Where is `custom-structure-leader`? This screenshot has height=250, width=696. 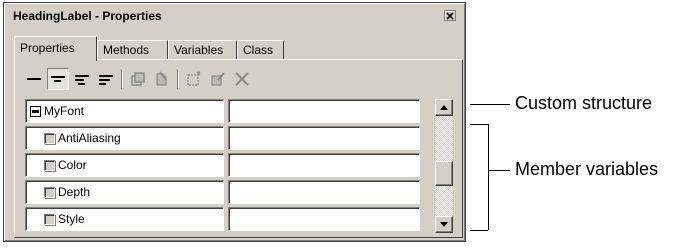 custom-structure-leader is located at coordinates (490, 104).